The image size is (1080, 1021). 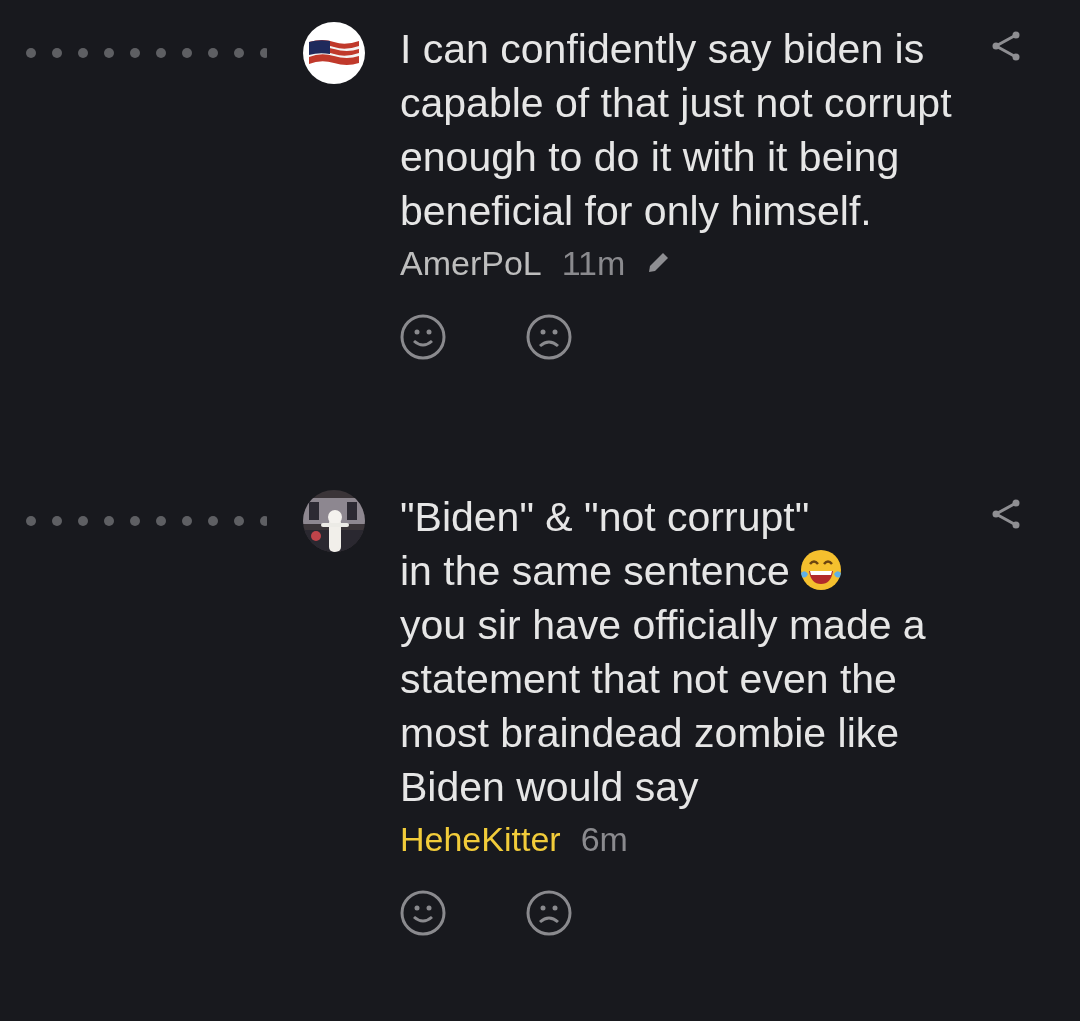 I want to click on timestamp: 6m, so click(x=604, y=839).